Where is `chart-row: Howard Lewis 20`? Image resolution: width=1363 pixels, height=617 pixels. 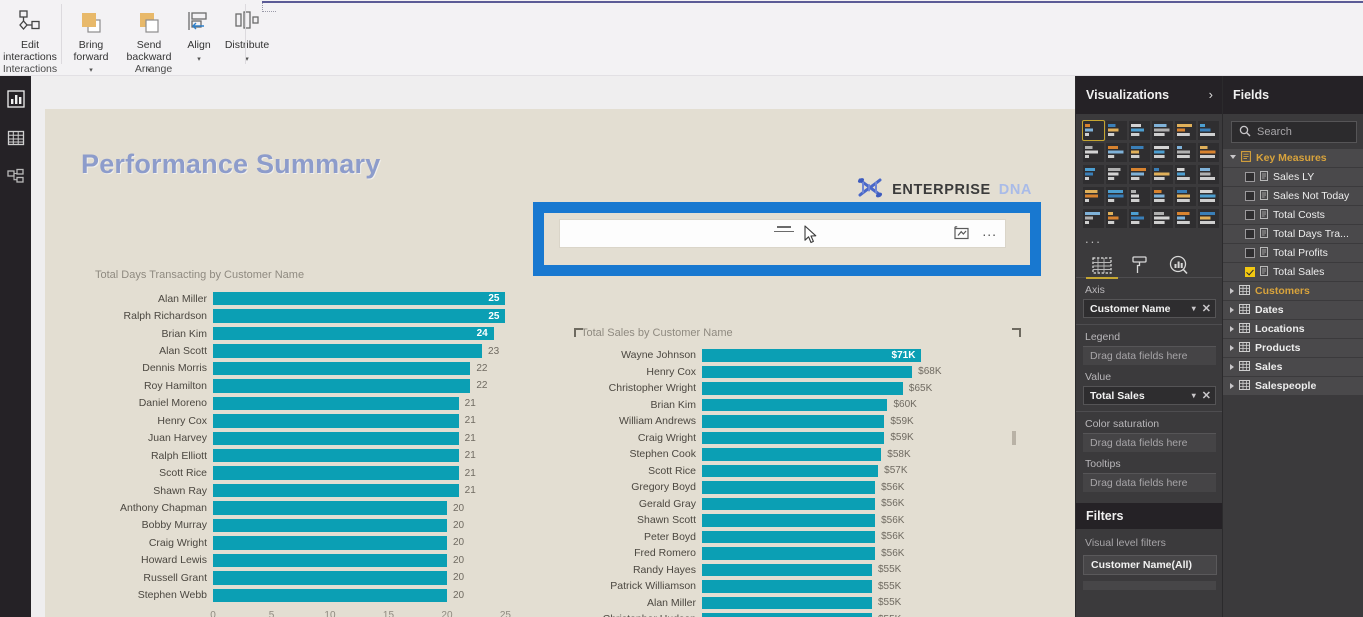
chart-row: Howard Lewis 20 is located at coordinates (332, 560).